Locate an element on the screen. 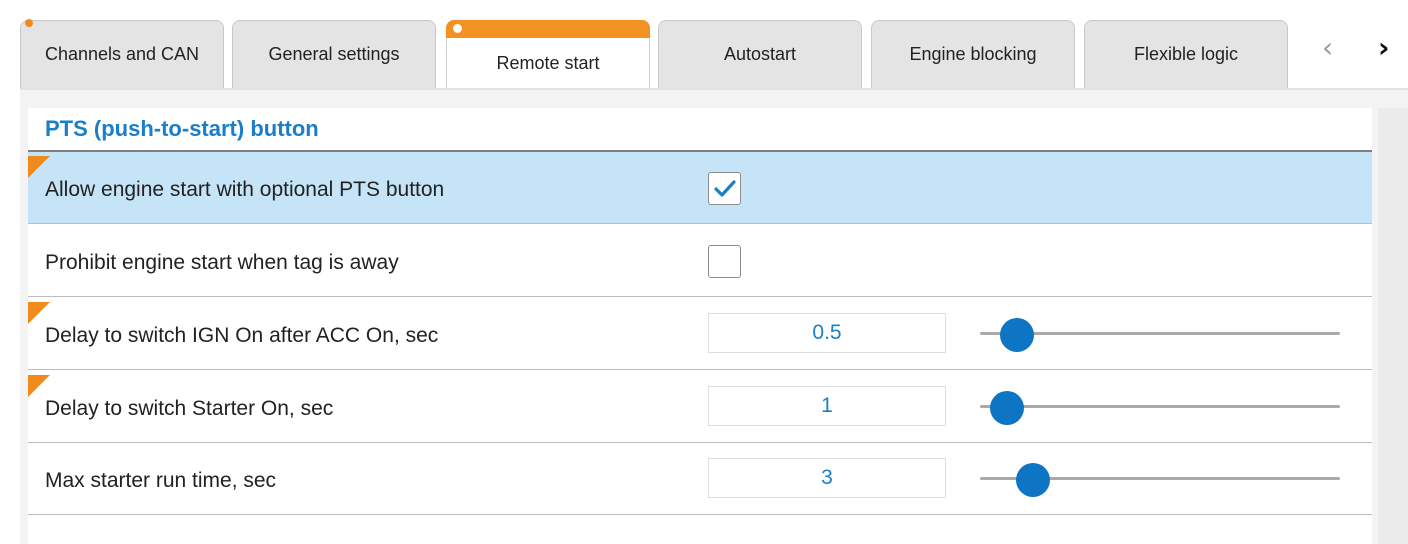  tab-label: Autostart is located at coordinates (760, 54).